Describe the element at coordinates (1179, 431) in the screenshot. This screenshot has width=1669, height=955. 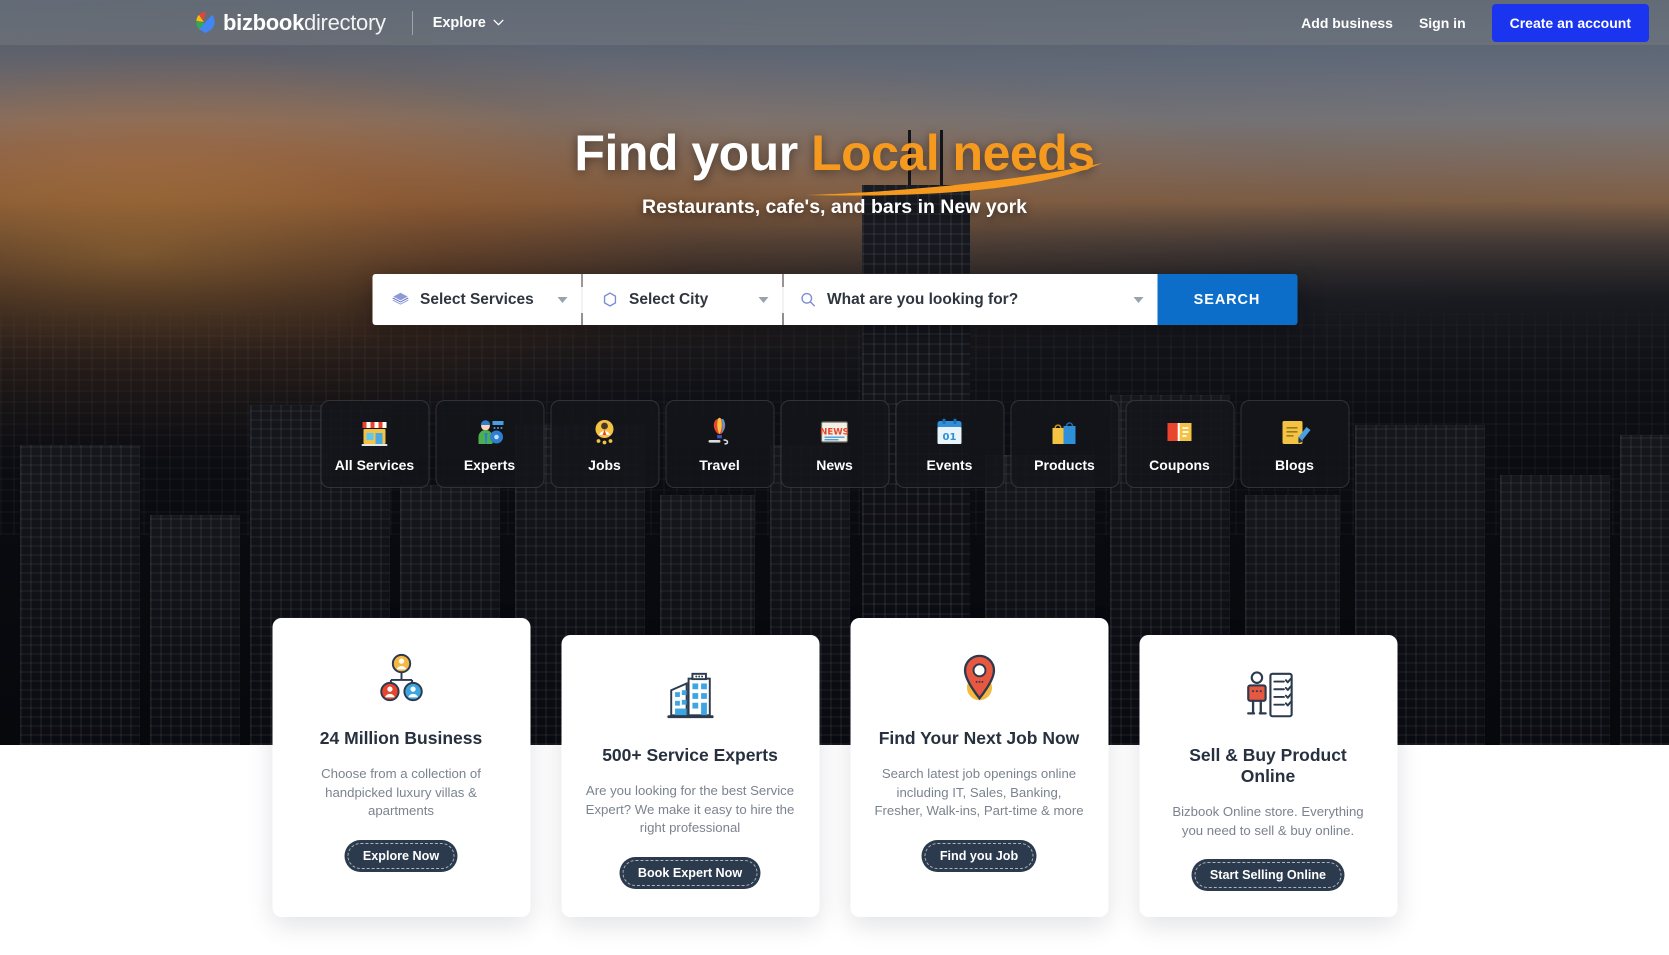
I see `coupon-ticket-icon` at that location.